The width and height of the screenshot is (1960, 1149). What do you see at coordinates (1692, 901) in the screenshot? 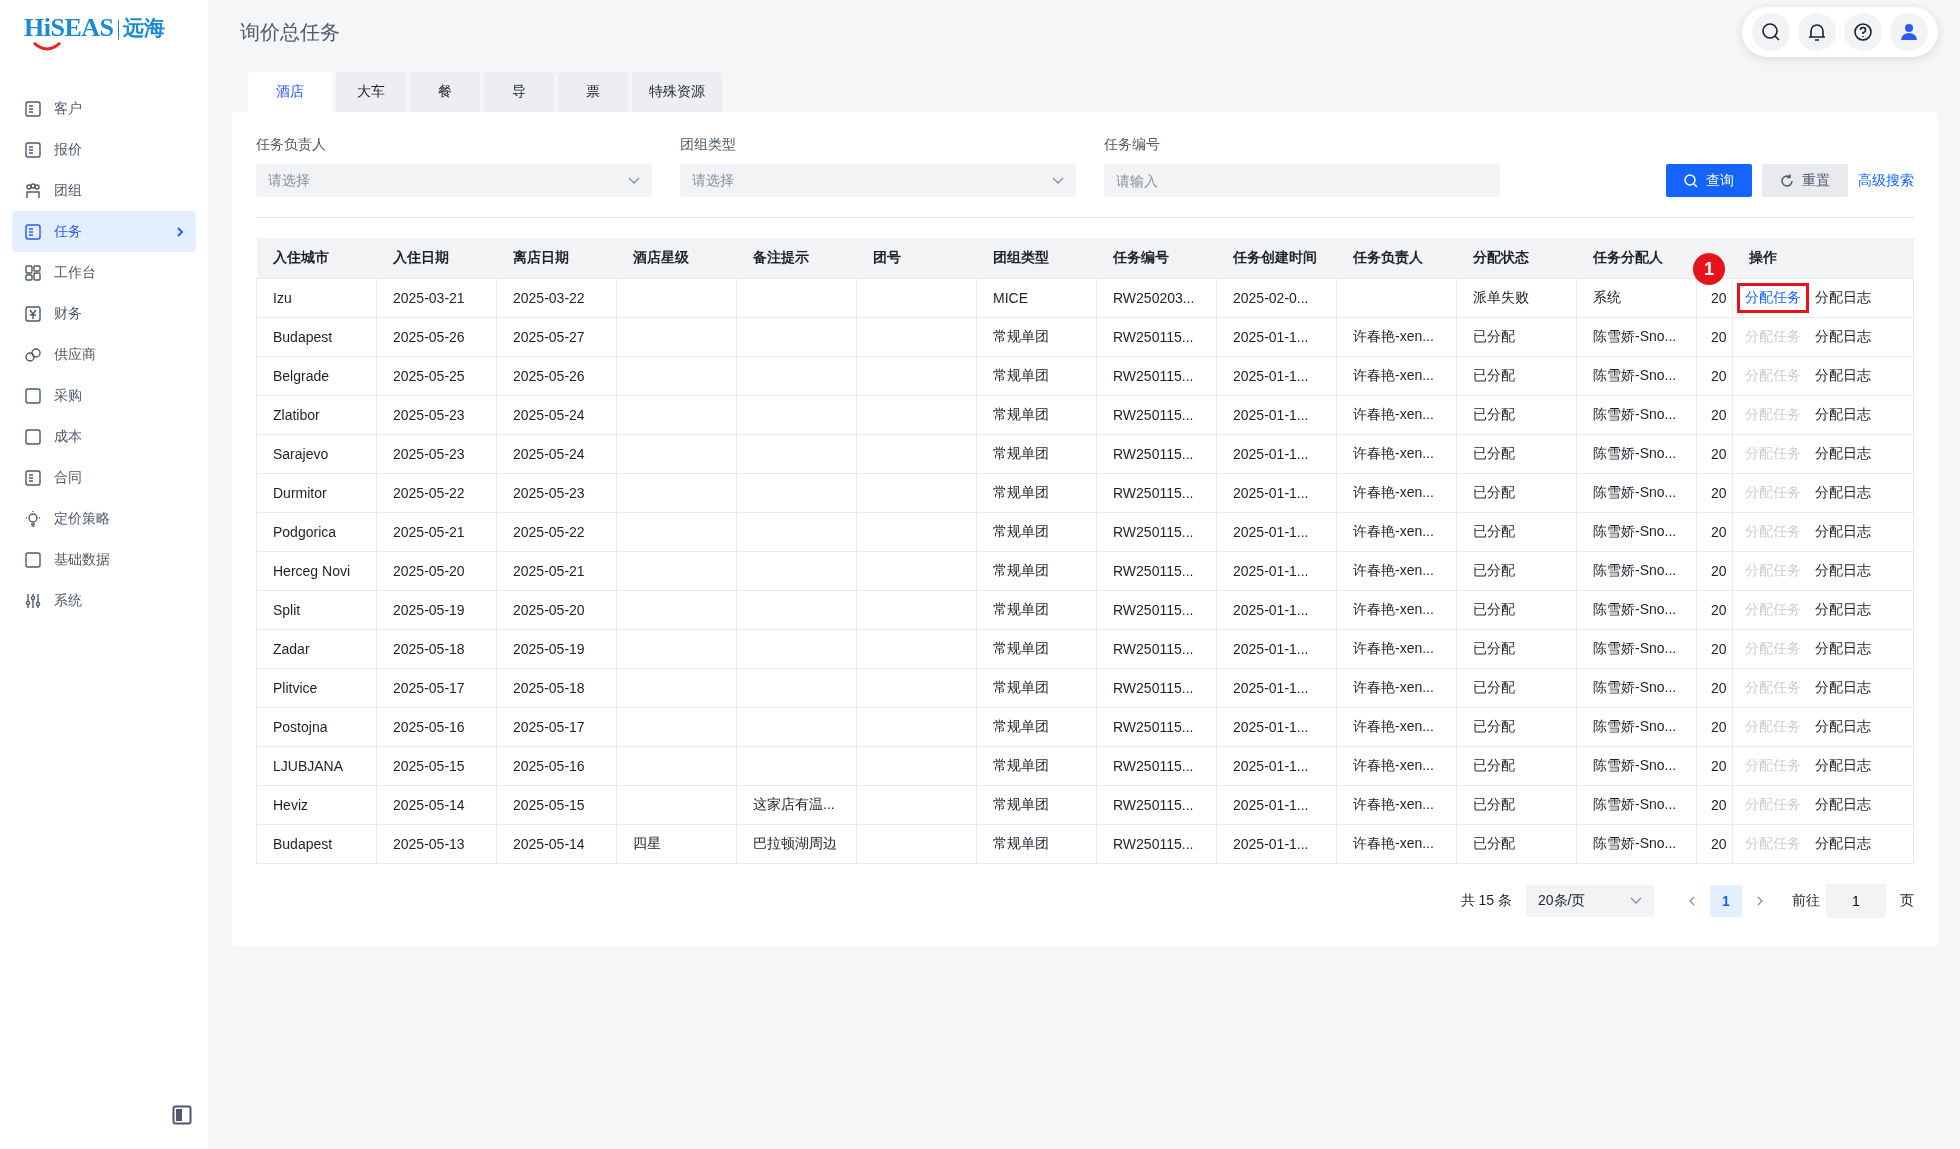
I see `previous-page-icon` at bounding box center [1692, 901].